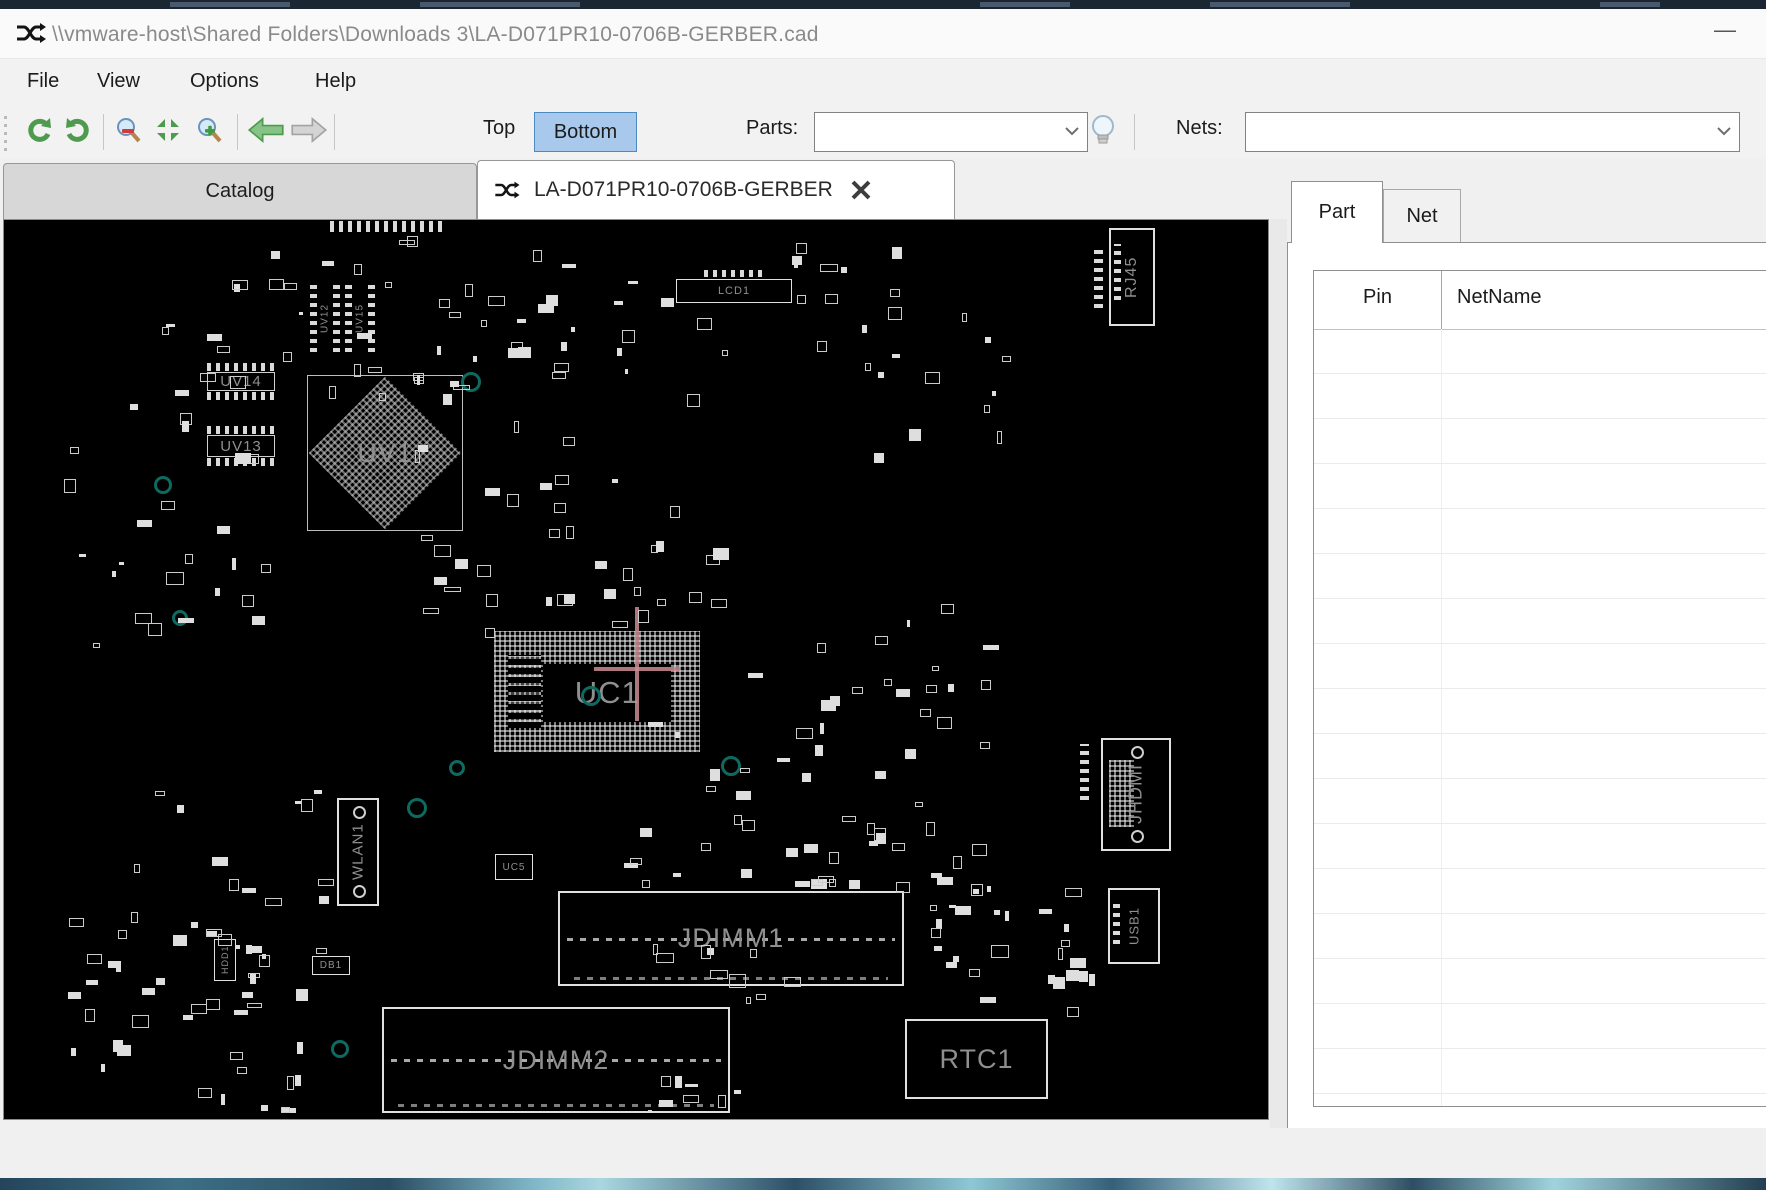 The image size is (1766, 1190). Describe the element at coordinates (1278, 673) in the screenshot. I see `panel-splitter` at that location.